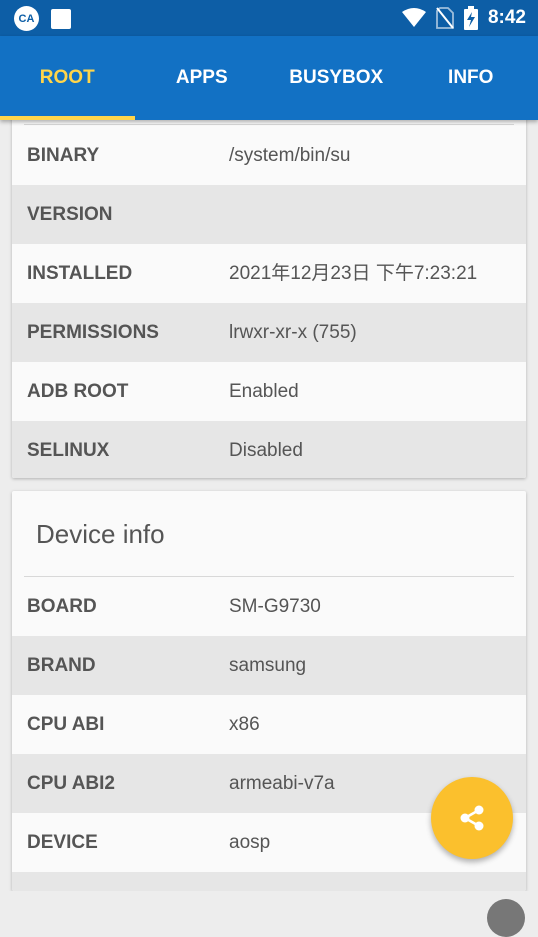 The width and height of the screenshot is (538, 937). I want to click on row-value: /system/bin/su, so click(289, 155).